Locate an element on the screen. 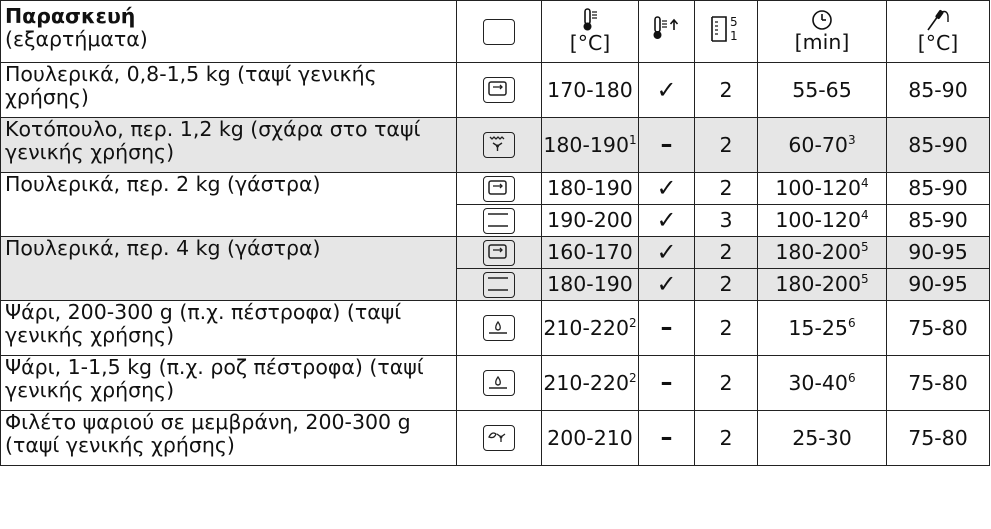 Image resolution: width=991 pixels, height=529 pixels. boost-header is located at coordinates (666, 31).